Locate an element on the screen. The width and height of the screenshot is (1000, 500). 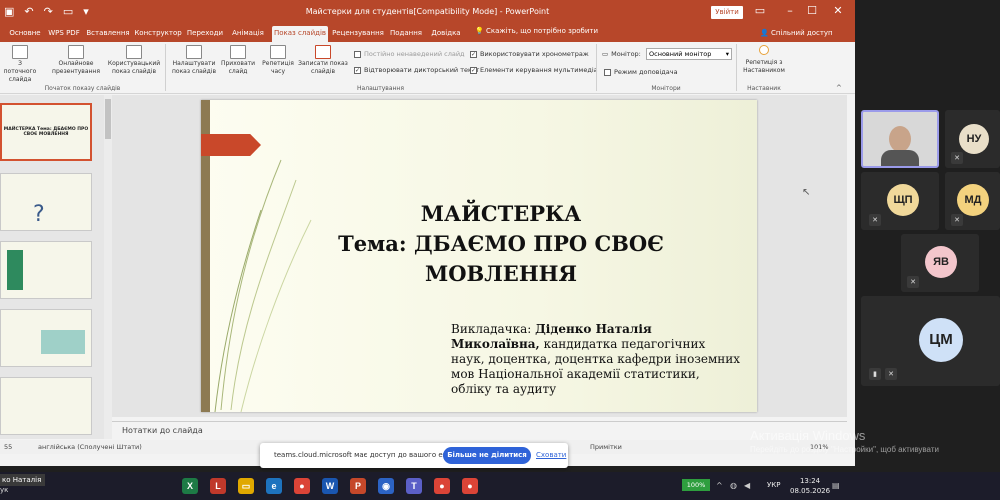
battery-indicator: 100% is located at coordinates (696, 485).